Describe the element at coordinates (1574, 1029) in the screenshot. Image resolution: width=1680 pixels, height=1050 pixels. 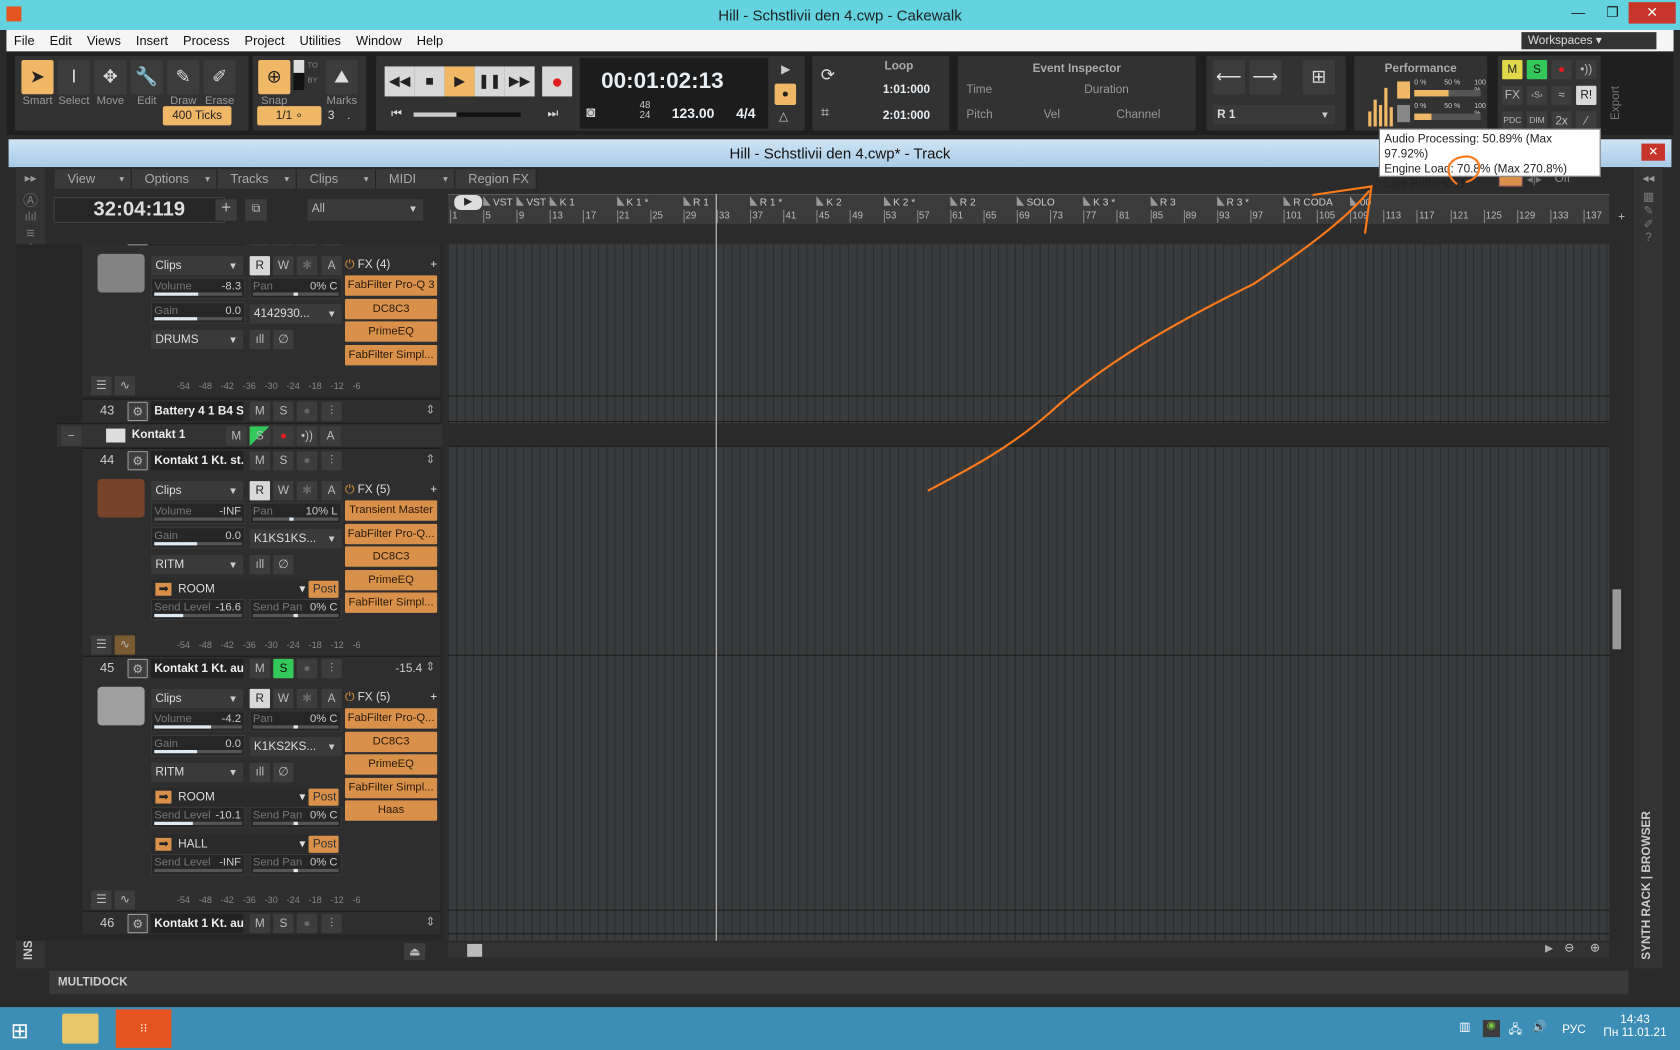
I see `language-indicator: РУС` at that location.